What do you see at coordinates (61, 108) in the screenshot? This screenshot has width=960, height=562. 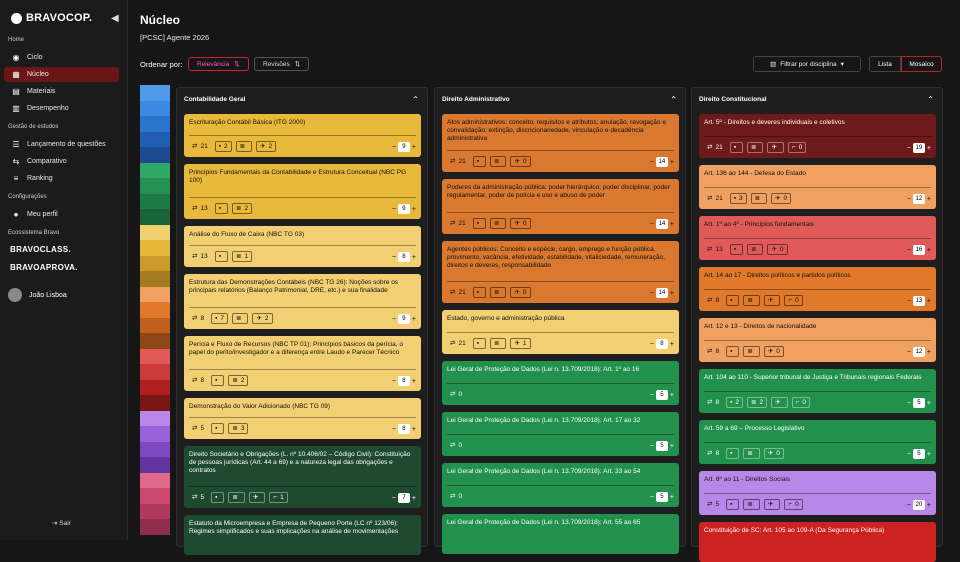 I see `sidebar-item-desempenho: ▥ Desempenho` at bounding box center [61, 108].